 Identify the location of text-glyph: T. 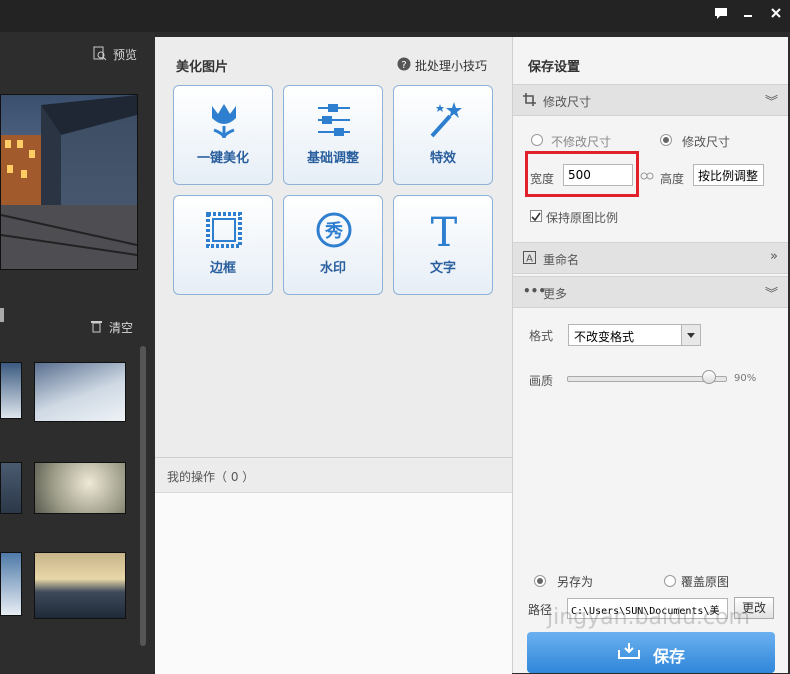
(444, 230).